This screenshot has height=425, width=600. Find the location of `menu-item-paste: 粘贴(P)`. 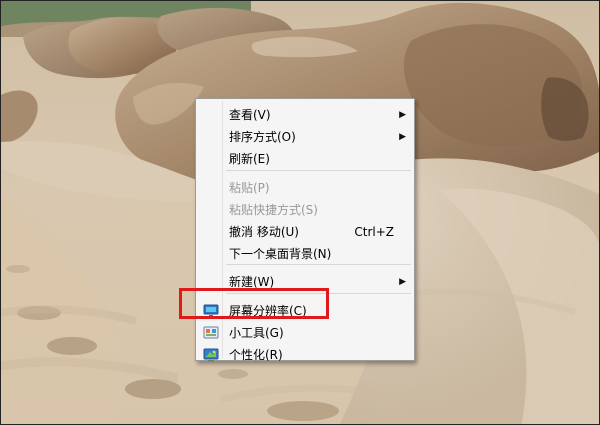

menu-item-paste: 粘贴(P) is located at coordinates (305, 188).